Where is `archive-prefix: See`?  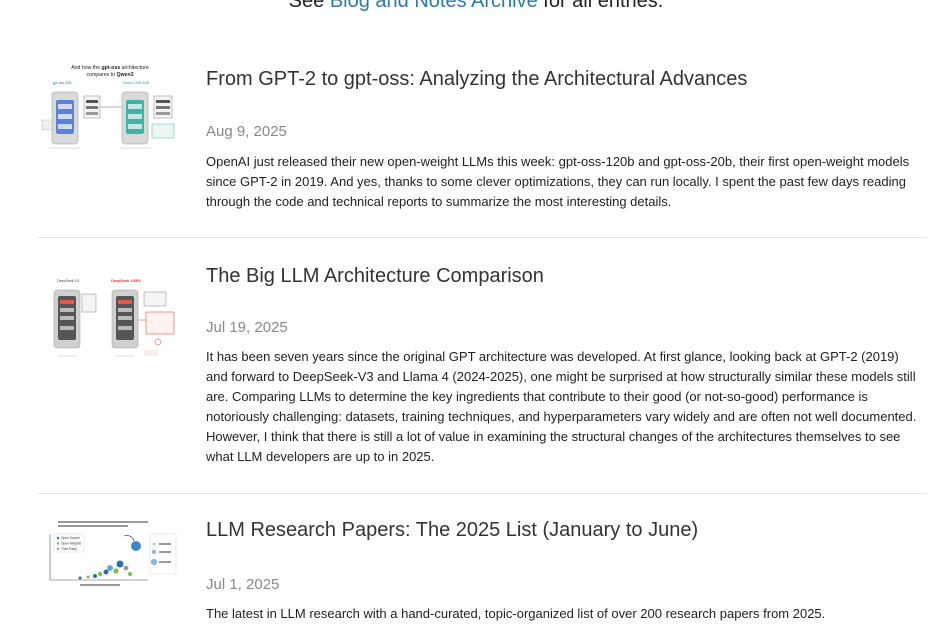
archive-prefix: See is located at coordinates (309, 6).